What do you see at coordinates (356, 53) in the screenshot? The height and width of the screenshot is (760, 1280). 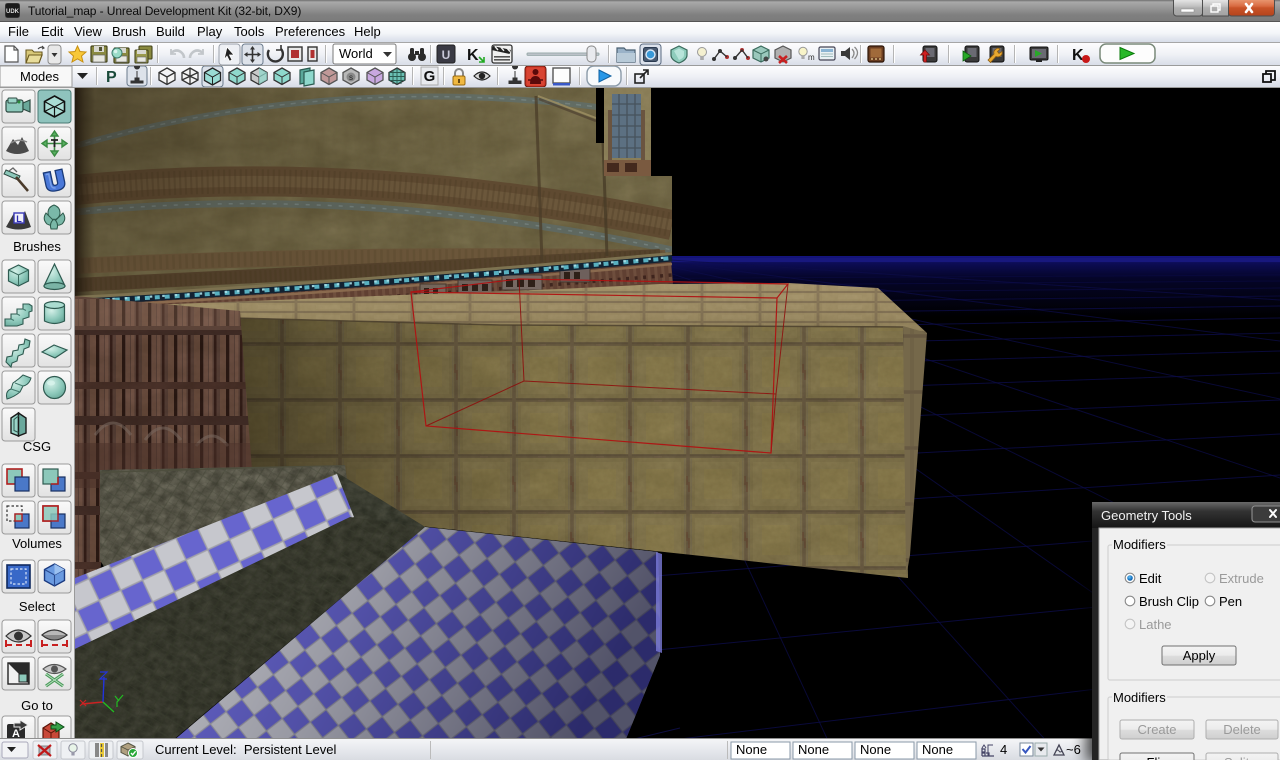 I see `svg-text: World` at bounding box center [356, 53].